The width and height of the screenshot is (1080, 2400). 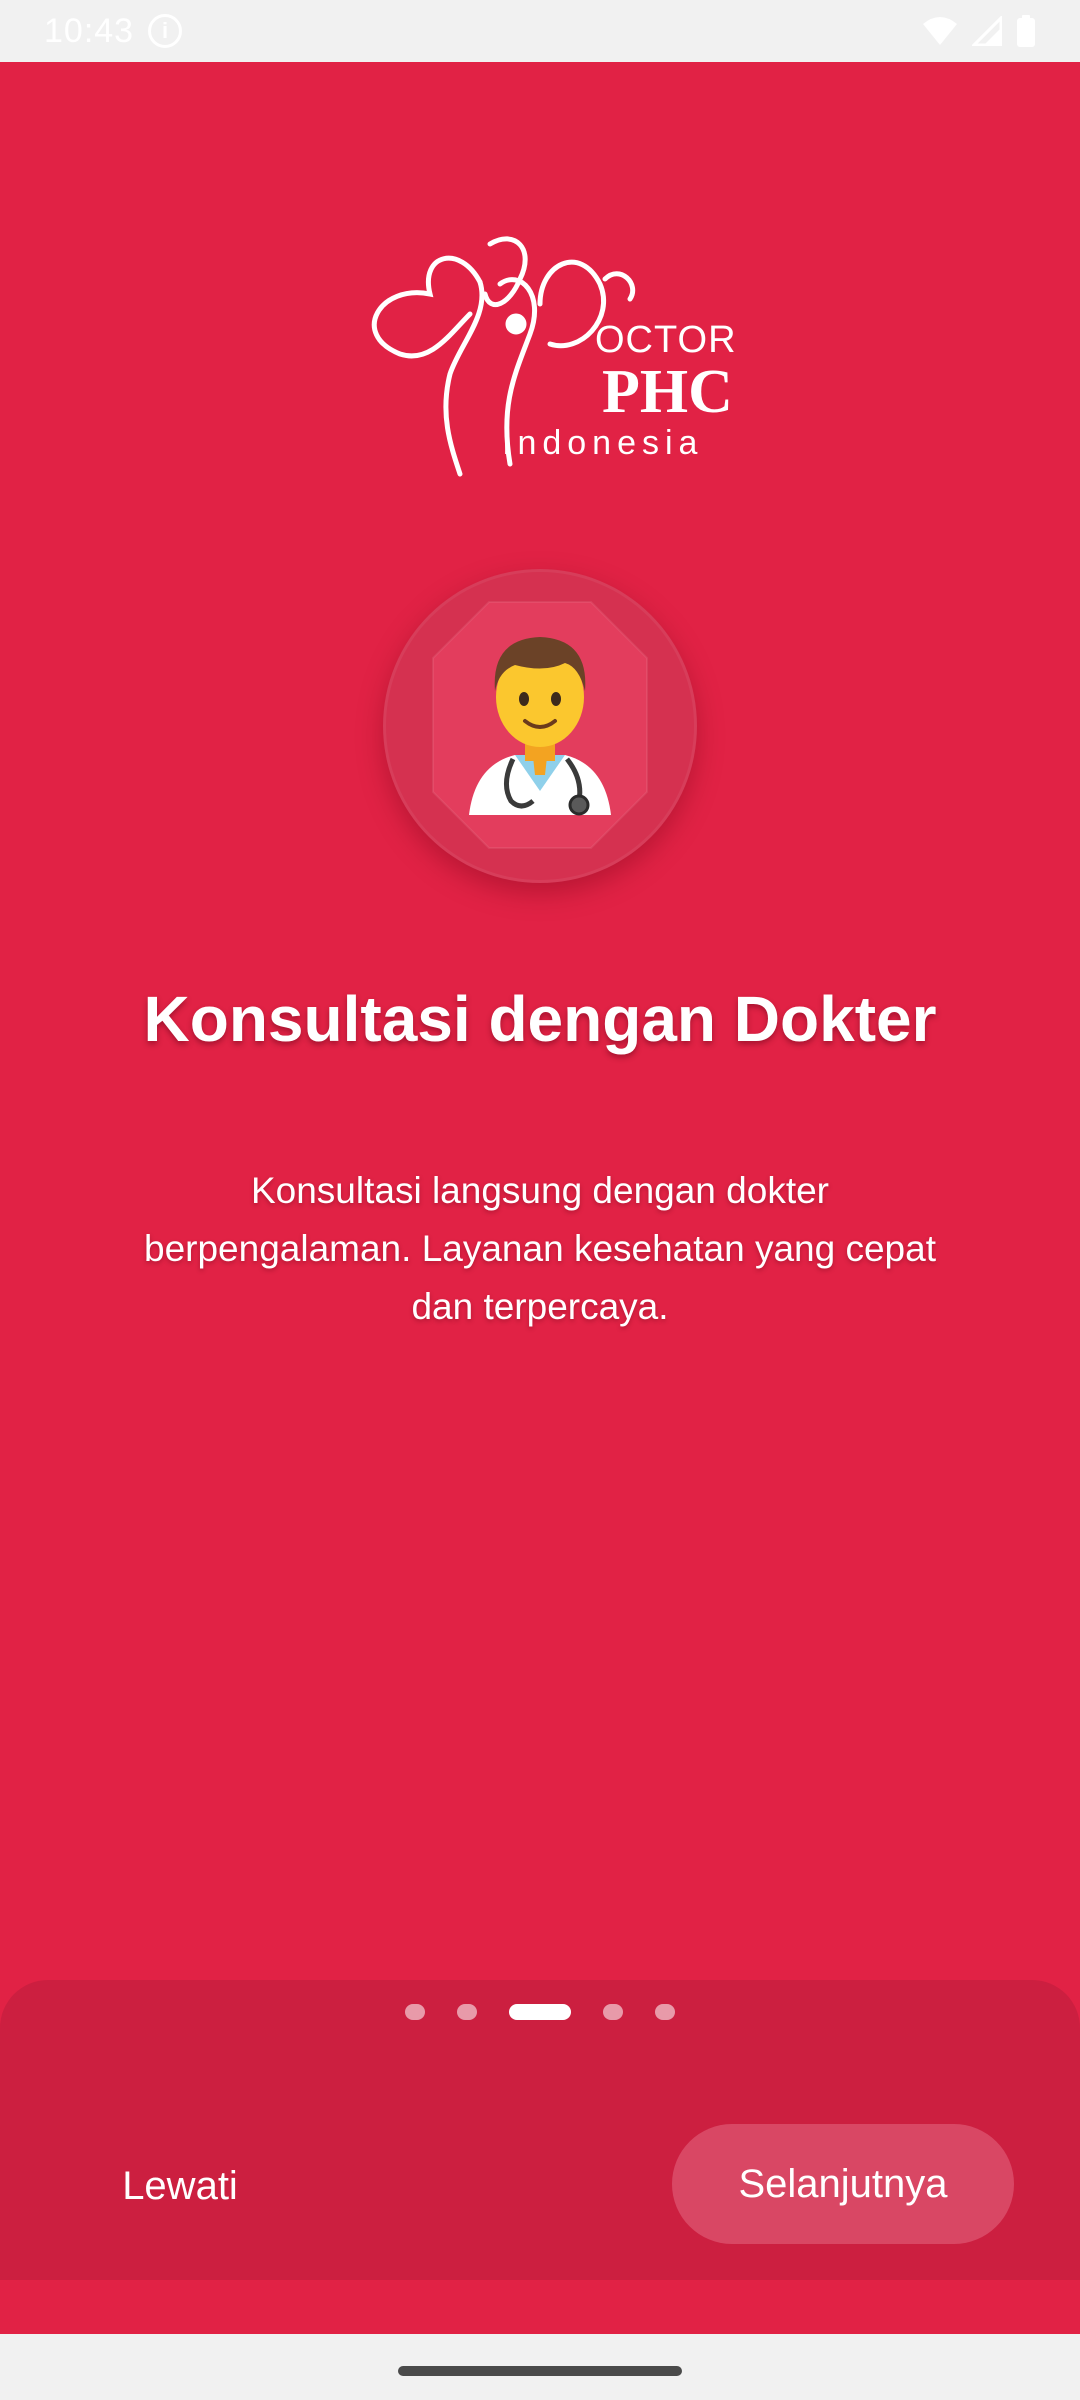 What do you see at coordinates (540, 31) in the screenshot?
I see `status-bar: 10:43 i` at bounding box center [540, 31].